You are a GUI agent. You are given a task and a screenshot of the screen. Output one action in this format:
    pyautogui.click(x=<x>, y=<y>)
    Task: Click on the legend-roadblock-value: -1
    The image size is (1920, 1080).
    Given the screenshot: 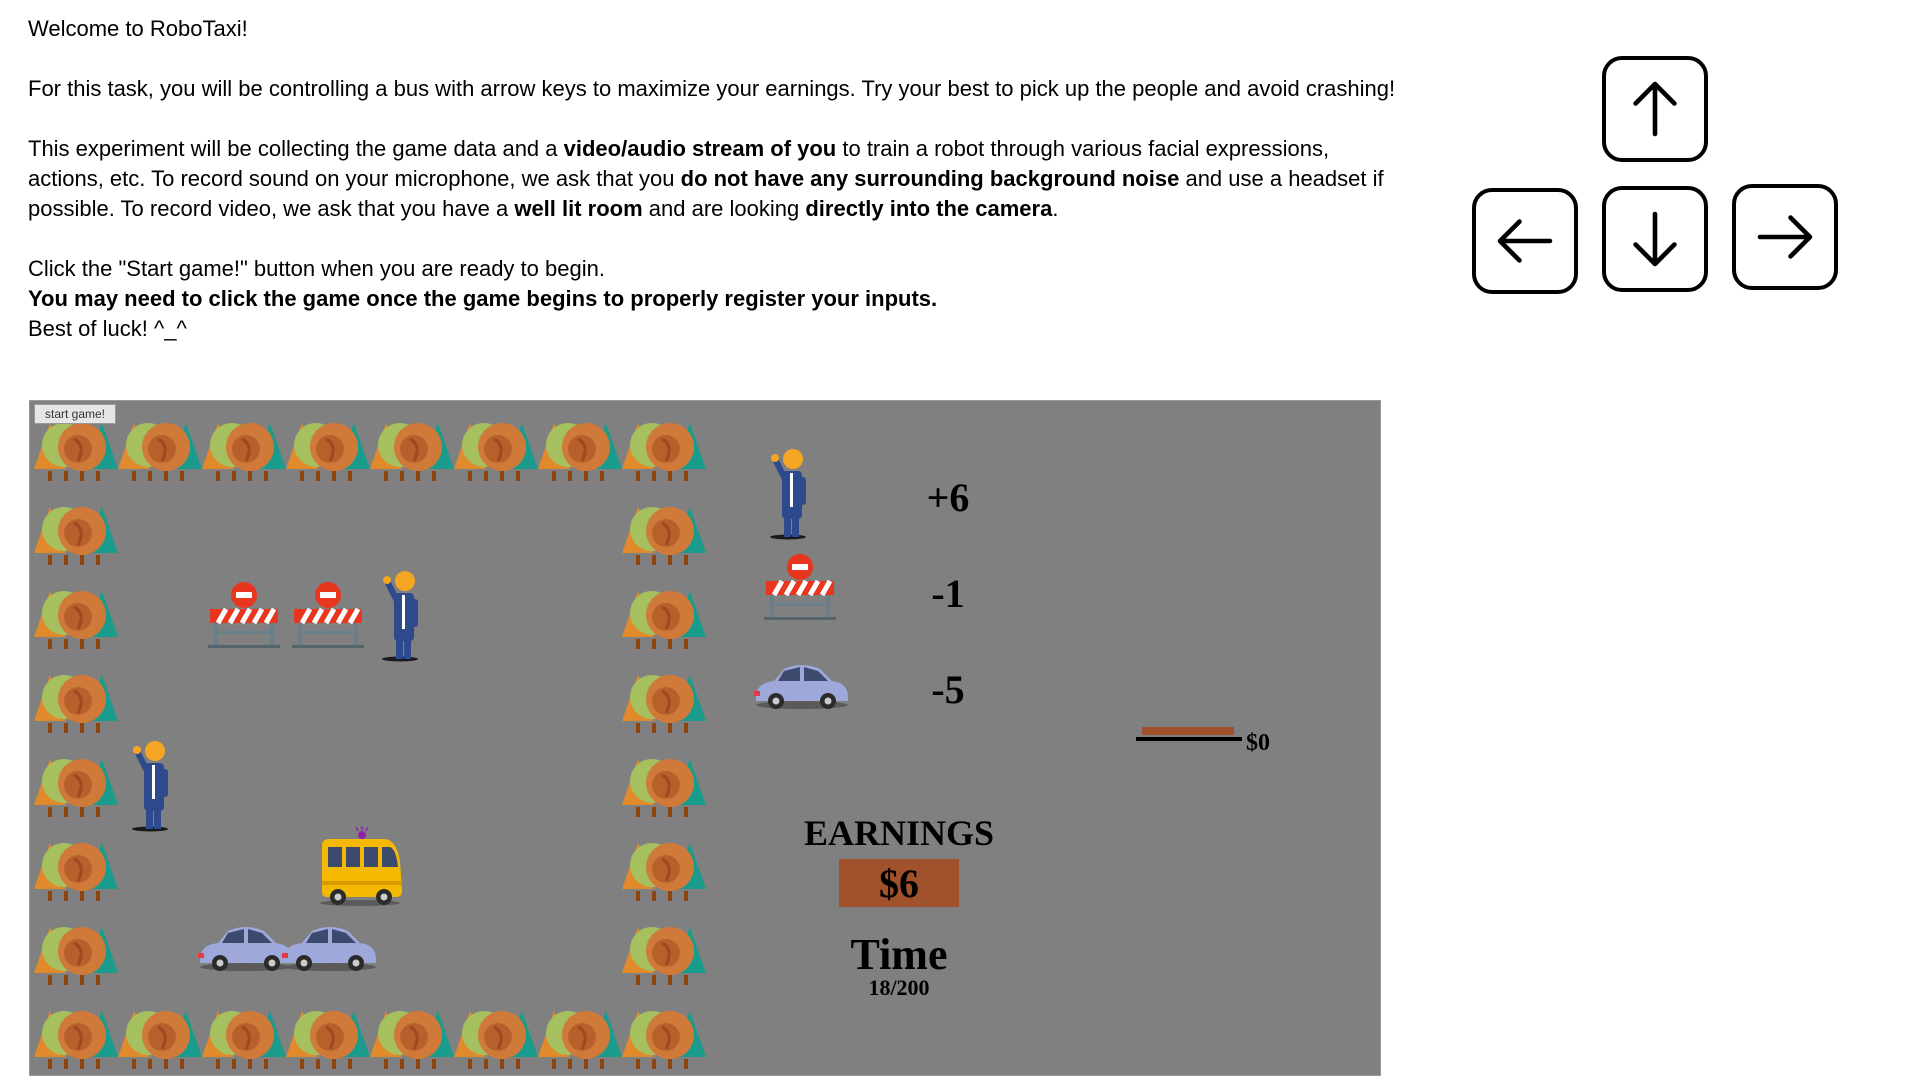 What is the action you would take?
    pyautogui.click(x=947, y=593)
    